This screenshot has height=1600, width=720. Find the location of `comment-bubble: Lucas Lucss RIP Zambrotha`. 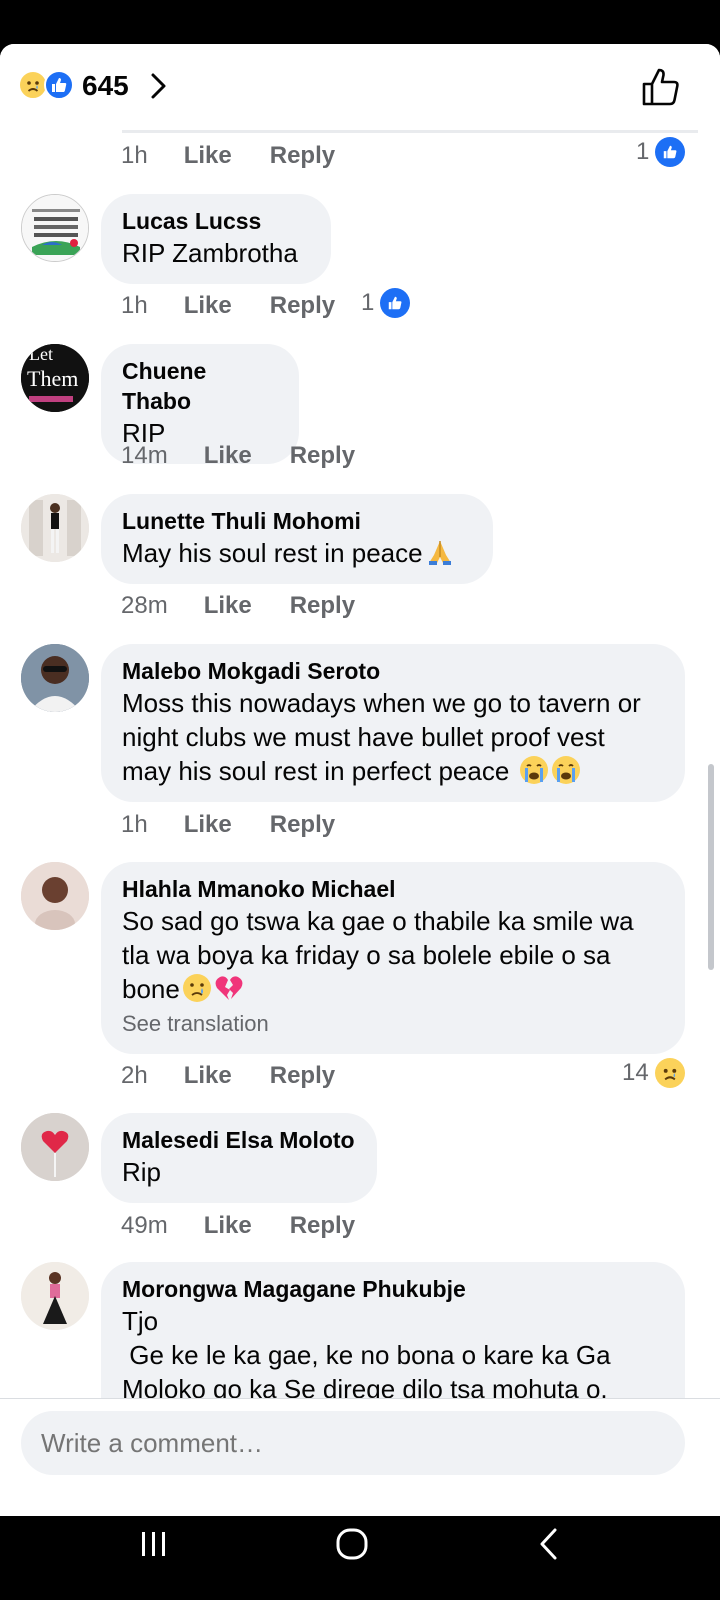

comment-bubble: Lucas Lucss RIP Zambrotha is located at coordinates (216, 239).